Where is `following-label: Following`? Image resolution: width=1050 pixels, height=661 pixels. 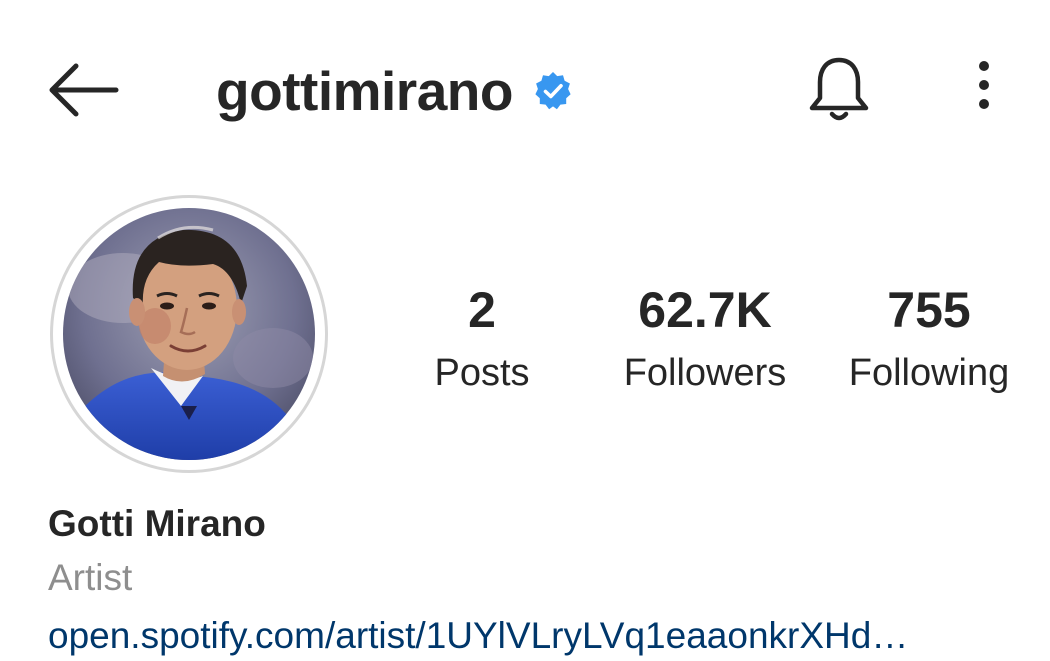
following-label: Following is located at coordinates (929, 373).